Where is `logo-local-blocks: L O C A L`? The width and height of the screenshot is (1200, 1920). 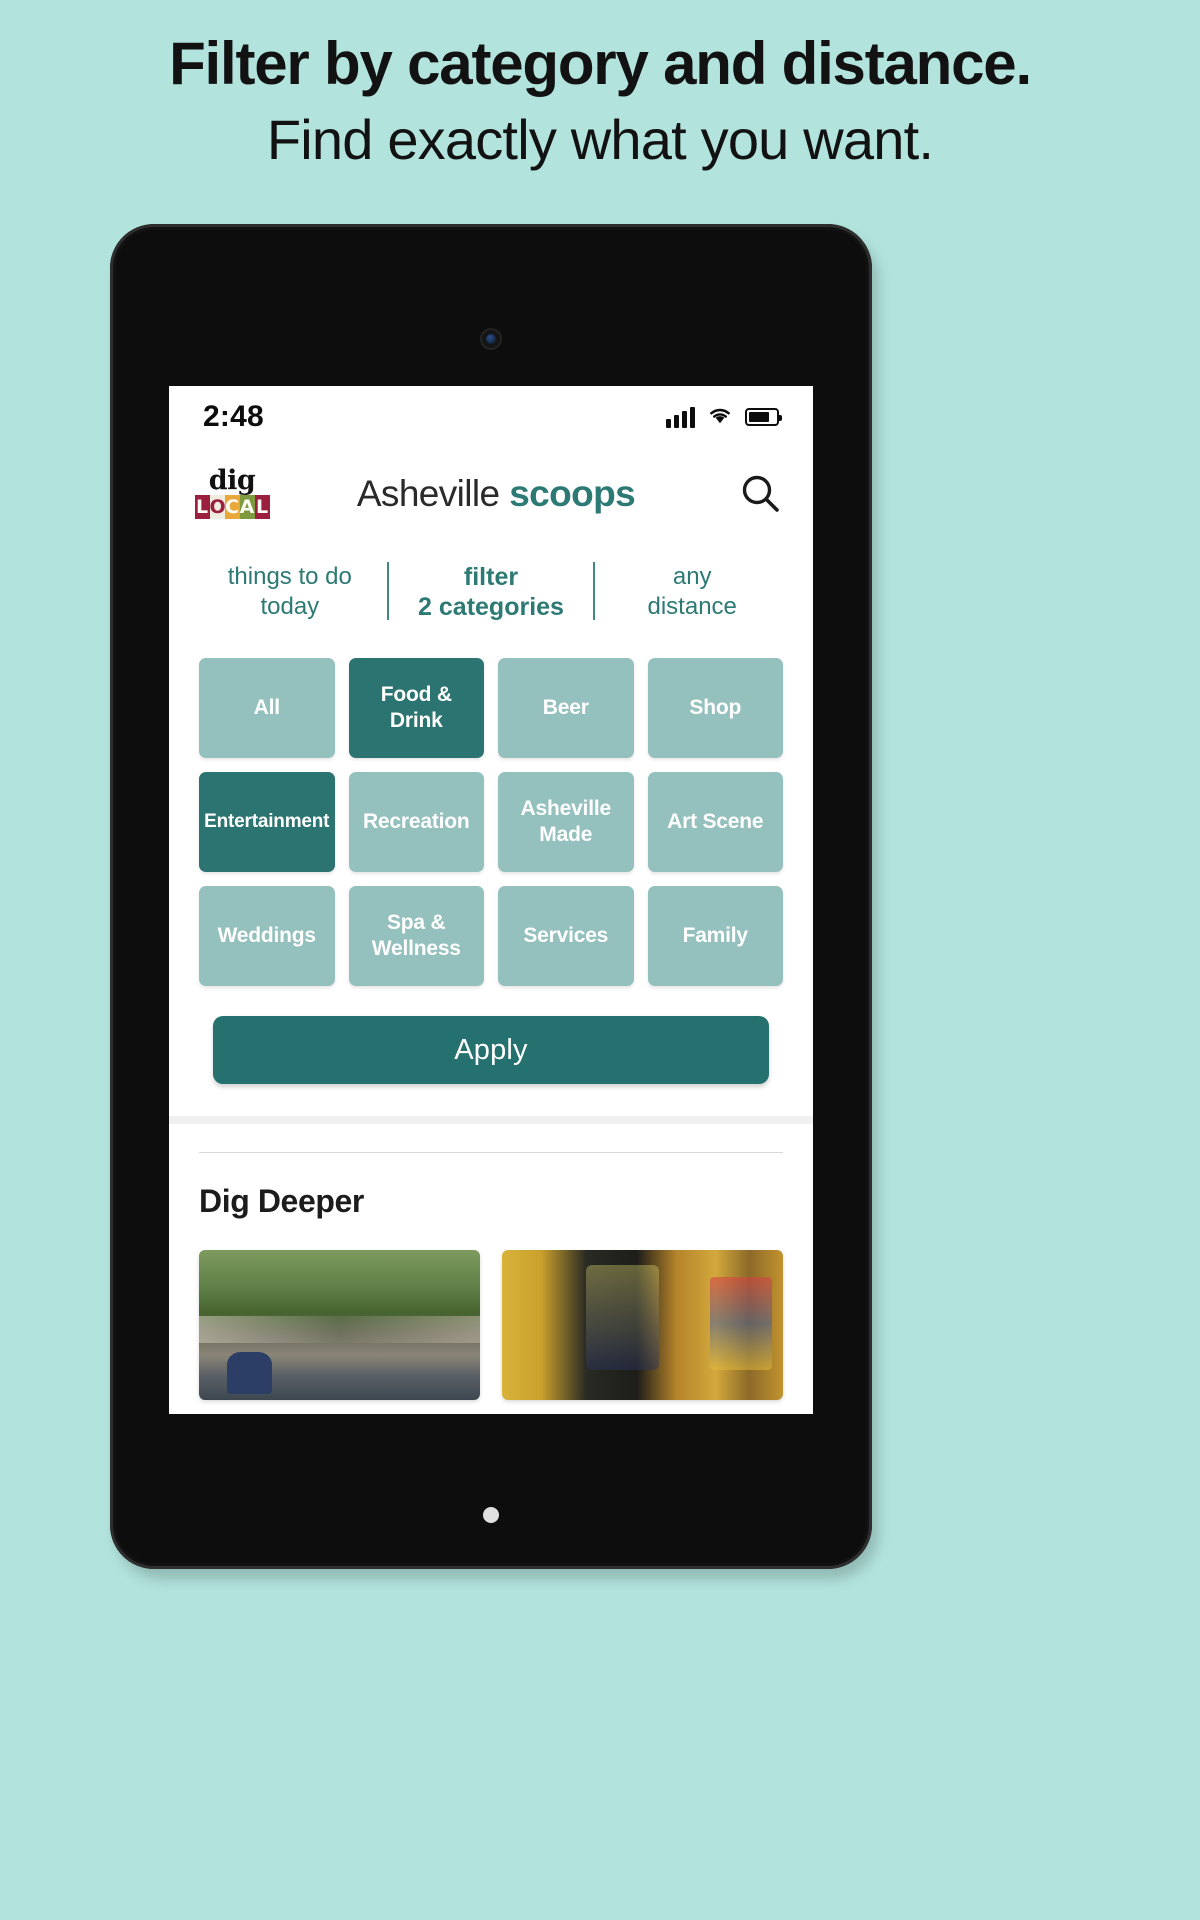
logo-local-blocks: L O C A L is located at coordinates (232, 507).